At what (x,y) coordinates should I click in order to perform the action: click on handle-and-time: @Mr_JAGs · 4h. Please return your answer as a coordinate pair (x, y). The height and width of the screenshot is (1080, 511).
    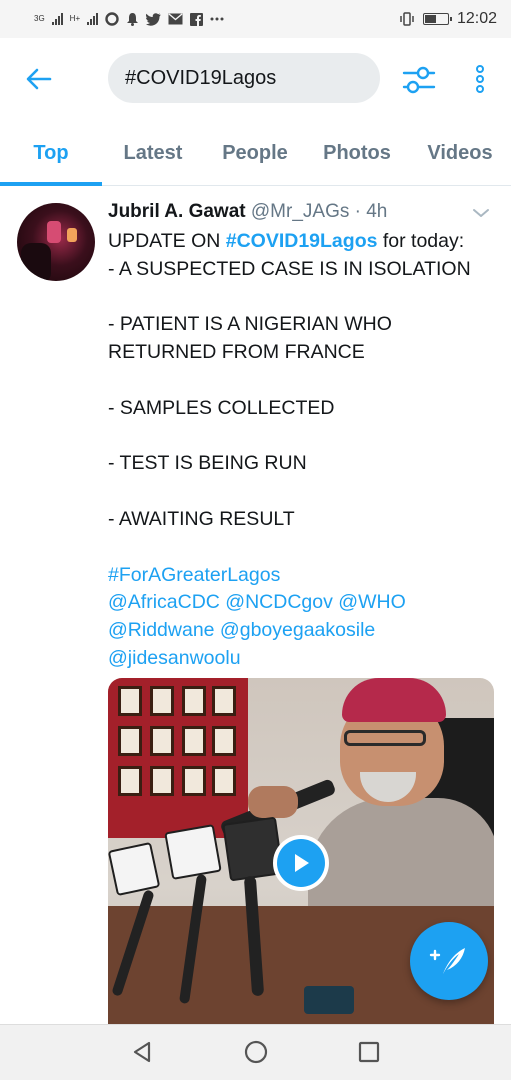
    Looking at the image, I should click on (319, 211).